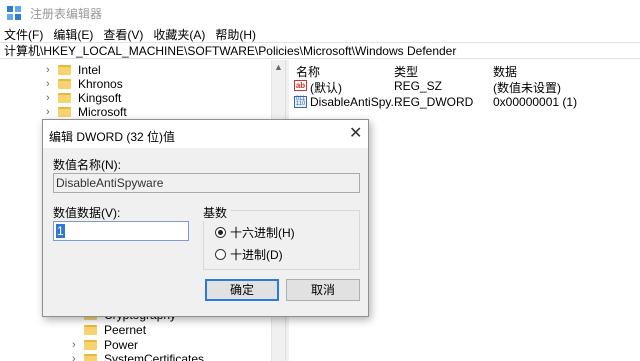 The width and height of the screenshot is (640, 361). I want to click on radio-selected-icon, so click(220, 232).